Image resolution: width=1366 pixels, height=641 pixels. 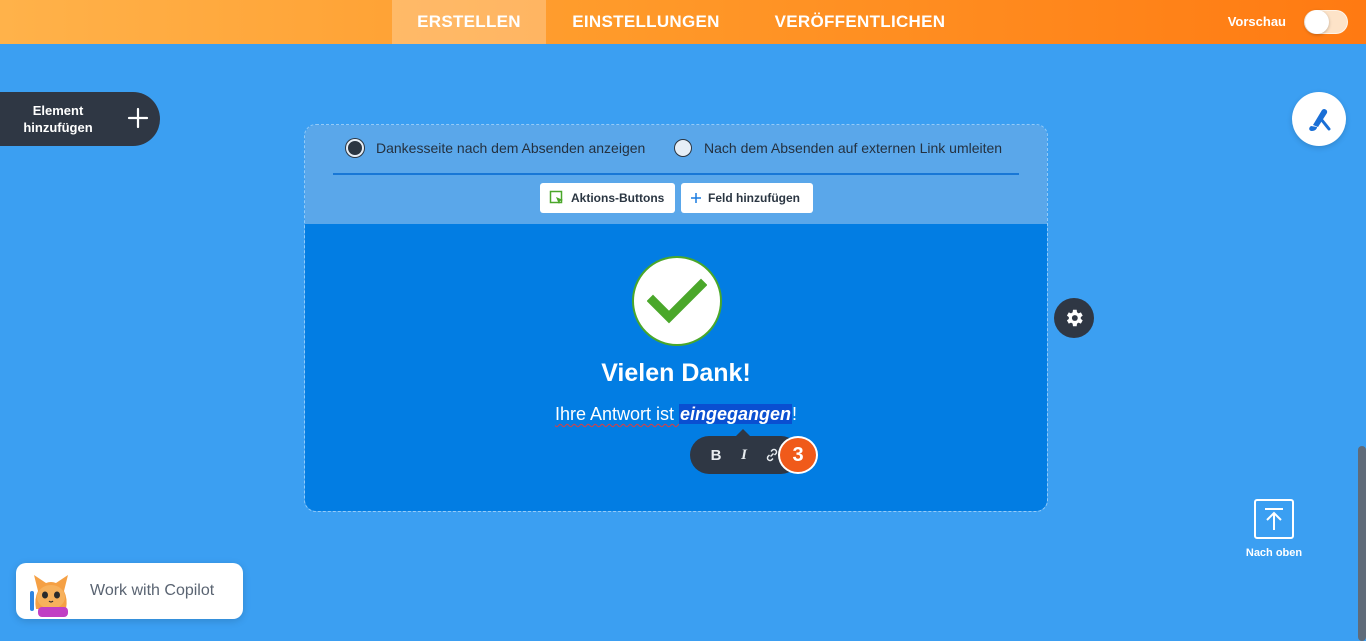 What do you see at coordinates (49, 596) in the screenshot?
I see `copilot-cat-avatar-icon` at bounding box center [49, 596].